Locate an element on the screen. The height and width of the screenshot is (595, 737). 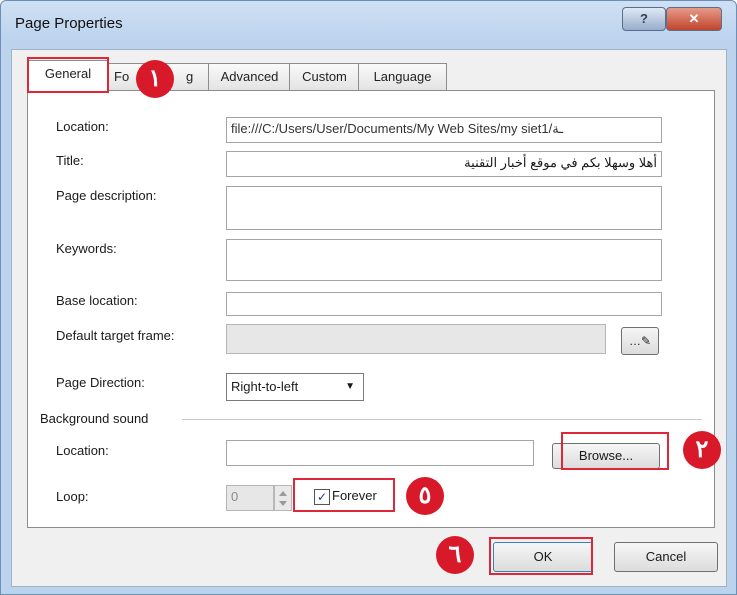
chevron-down-icon: ▼ is located at coordinates (350, 386).